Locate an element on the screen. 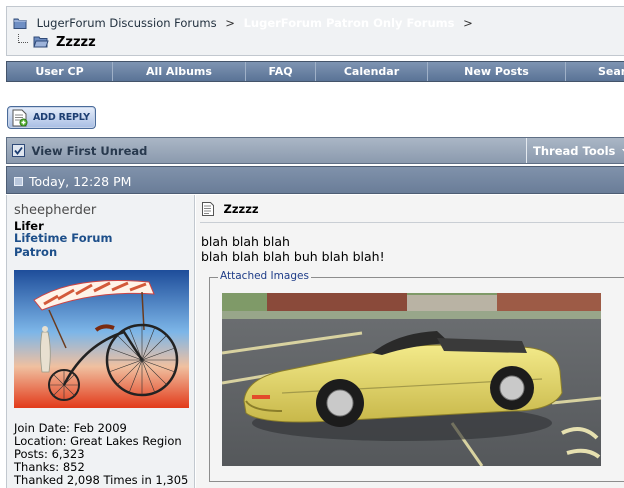  document-icon is located at coordinates (208, 209).